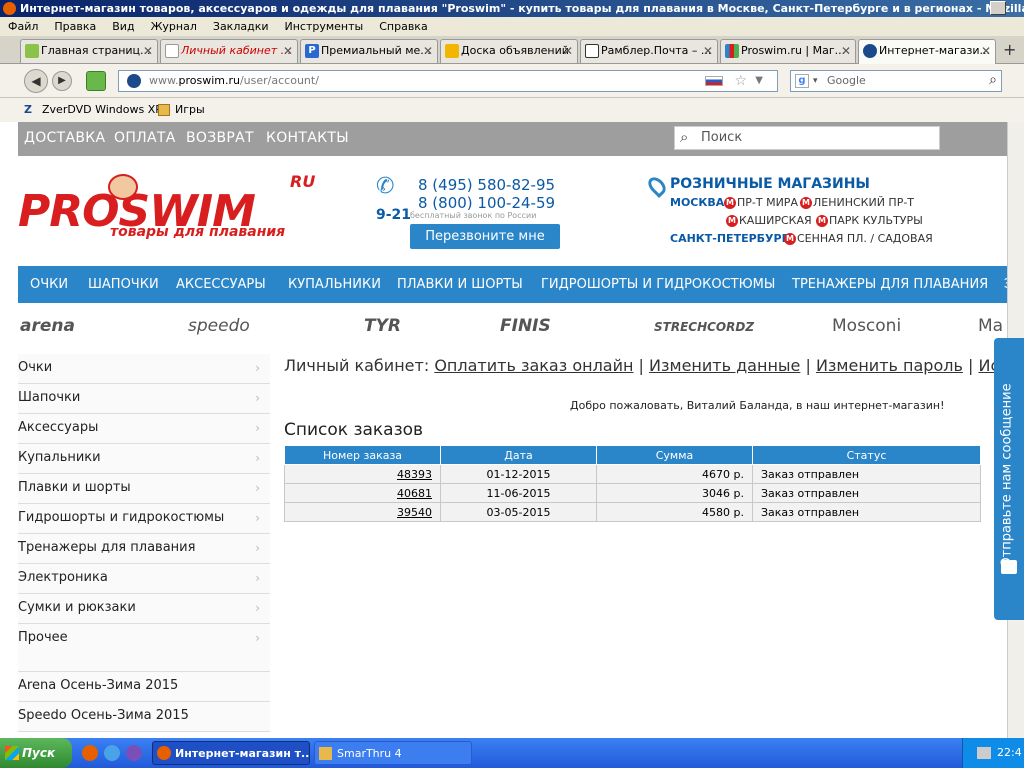 The width and height of the screenshot is (1024, 768). What do you see at coordinates (198, 232) in the screenshot?
I see `tagline: товары для плавания` at bounding box center [198, 232].